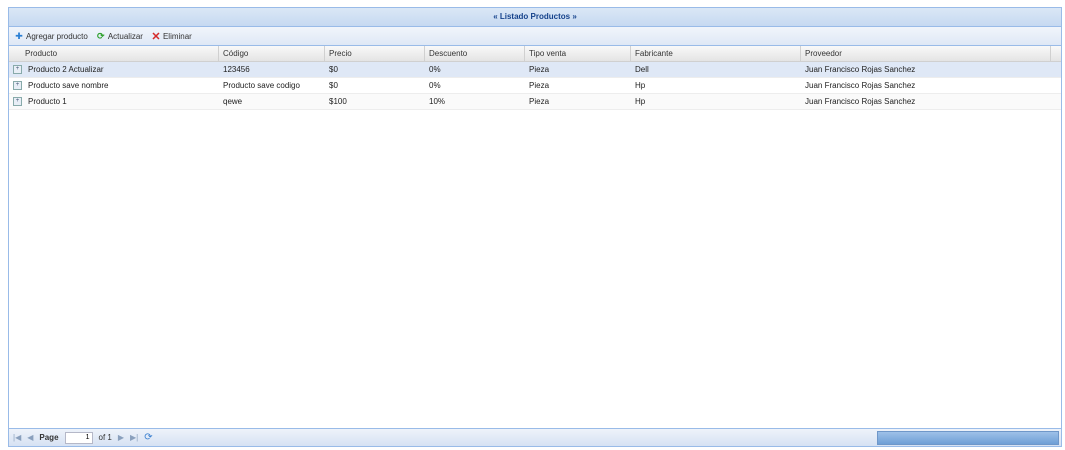 The width and height of the screenshot is (1065, 450). Describe the element at coordinates (926, 53) in the screenshot. I see `column-header-proveedor: Proveedor` at that location.